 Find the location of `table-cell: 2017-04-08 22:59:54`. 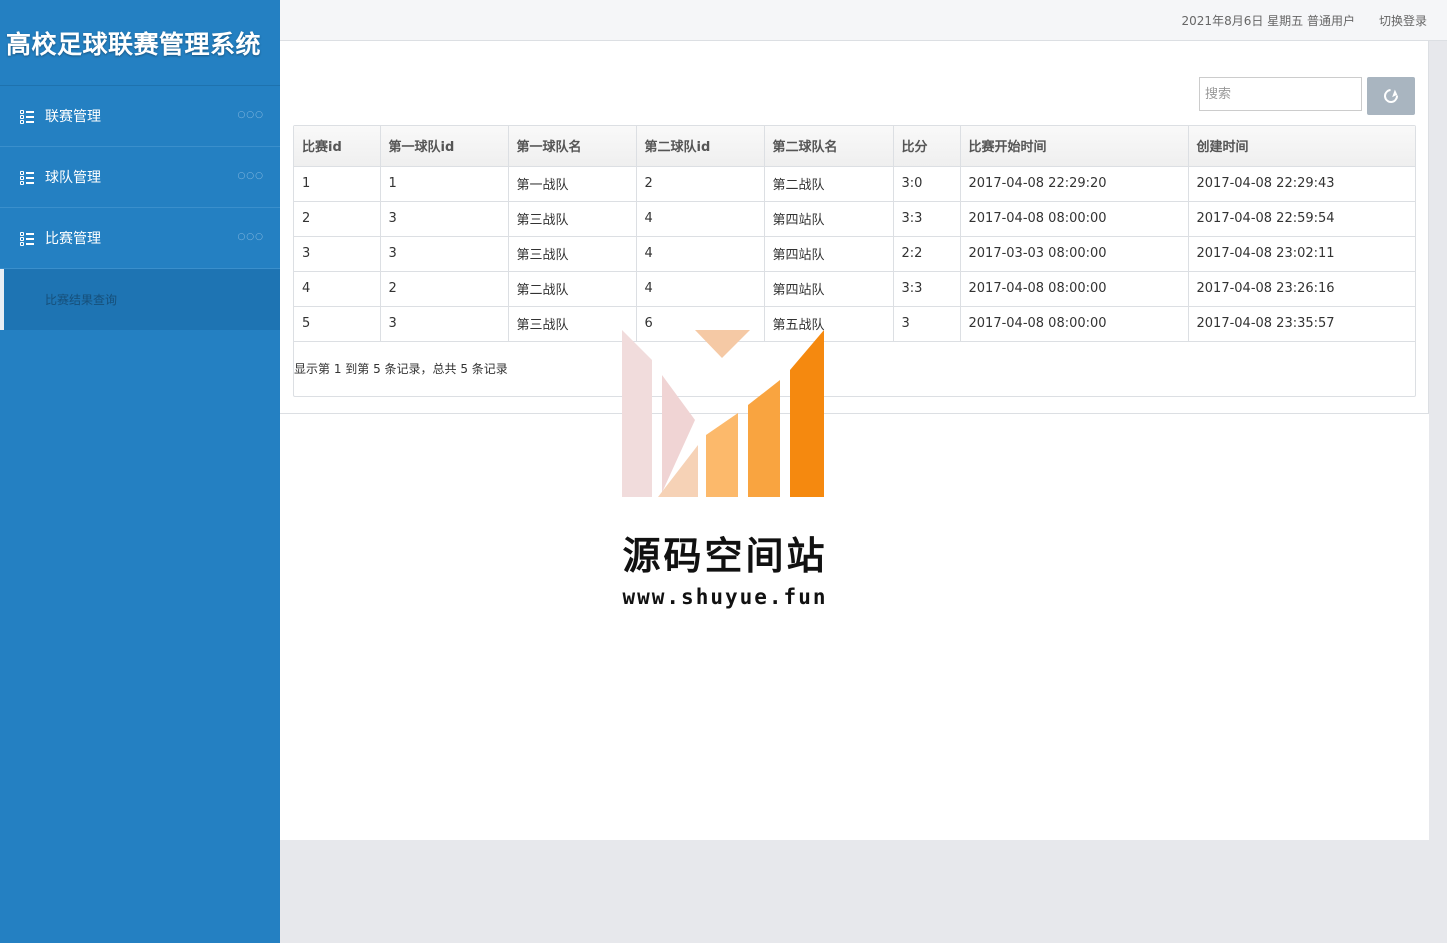

table-cell: 2017-04-08 22:59:54 is located at coordinates (1301, 219).